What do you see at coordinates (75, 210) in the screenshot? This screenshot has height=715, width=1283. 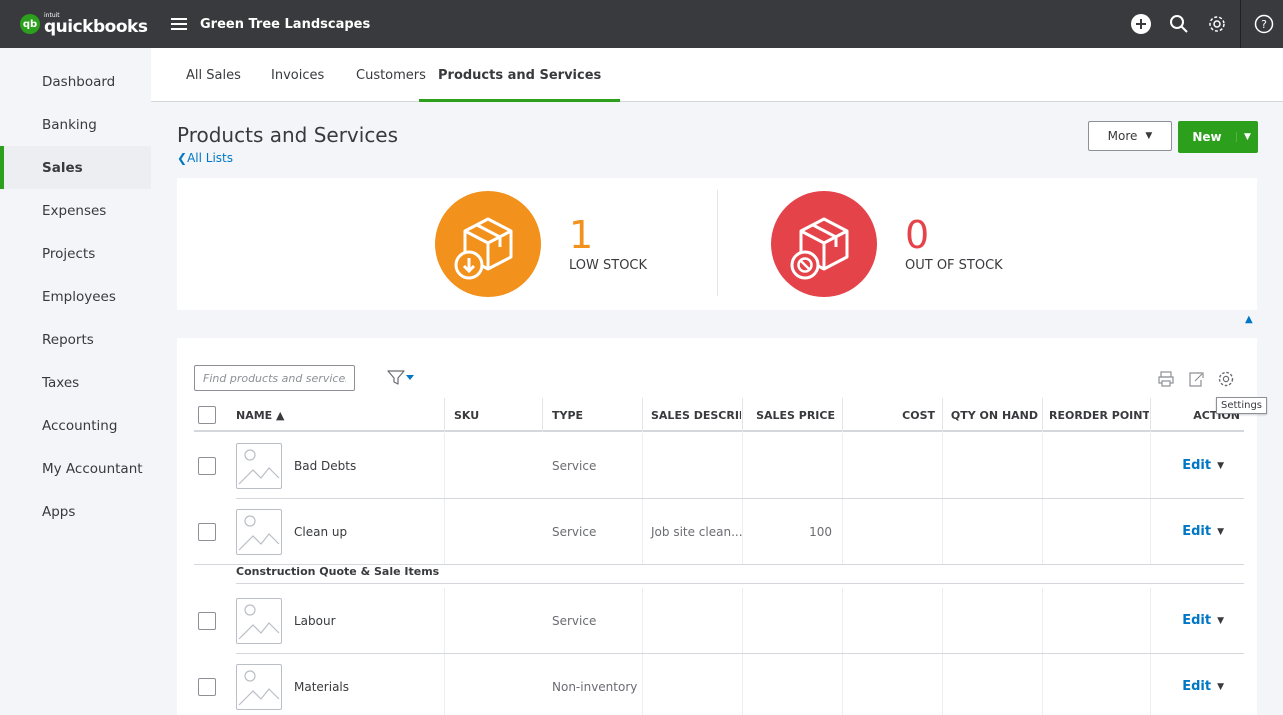 I see `sidebar-item-expenses: Expenses` at bounding box center [75, 210].